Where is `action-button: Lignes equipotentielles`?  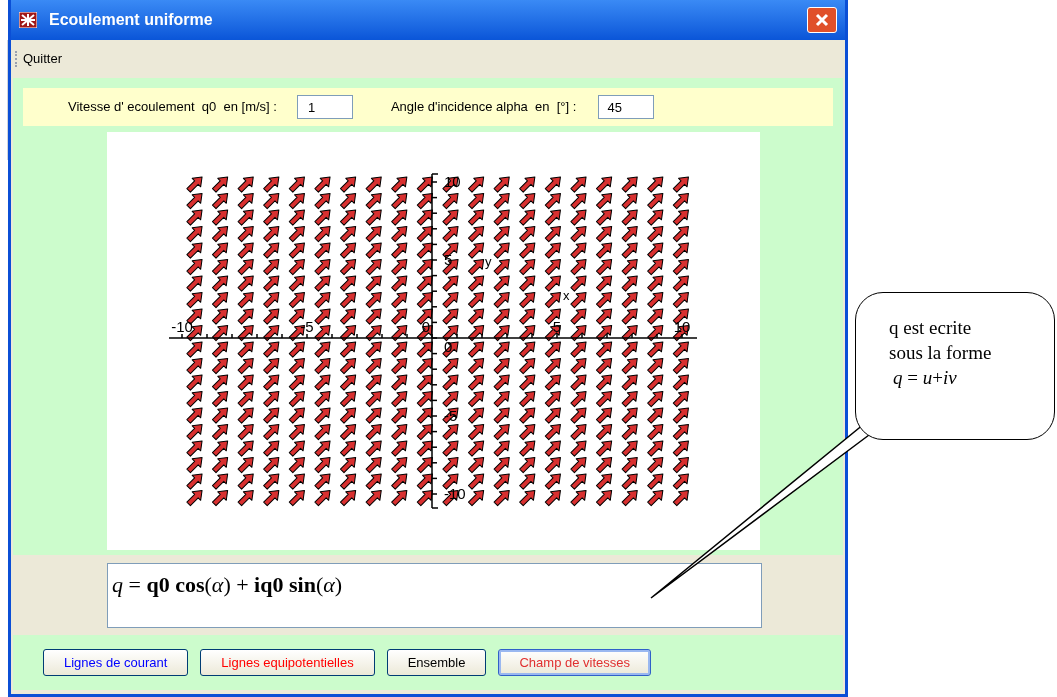
action-button: Lignes equipotentielles is located at coordinates (287, 662).